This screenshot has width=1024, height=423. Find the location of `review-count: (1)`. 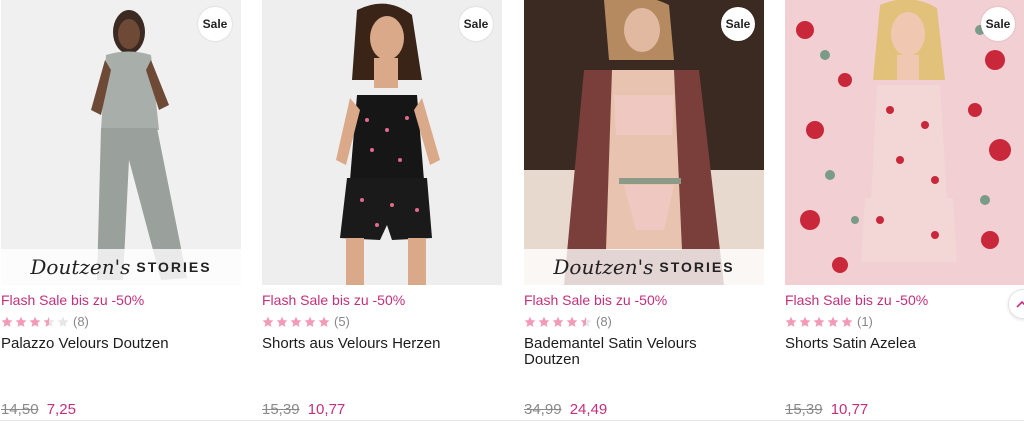

review-count: (1) is located at coordinates (865, 321).